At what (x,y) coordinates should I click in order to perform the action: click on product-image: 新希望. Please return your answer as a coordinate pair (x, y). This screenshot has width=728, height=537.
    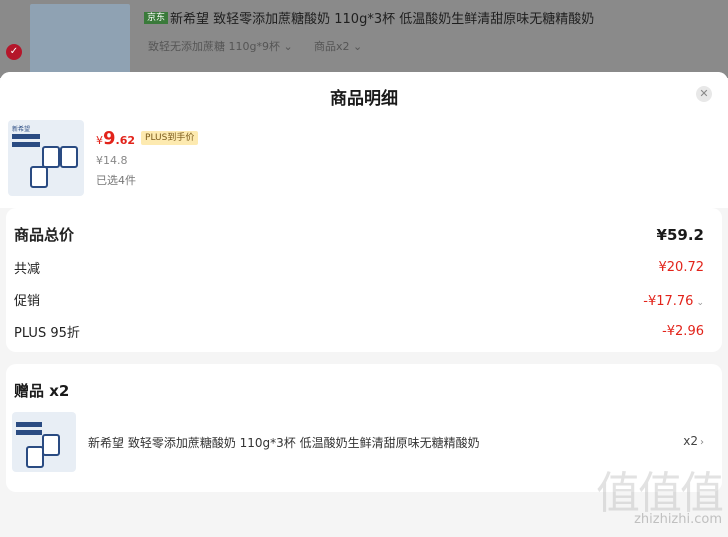
    Looking at the image, I should click on (46, 158).